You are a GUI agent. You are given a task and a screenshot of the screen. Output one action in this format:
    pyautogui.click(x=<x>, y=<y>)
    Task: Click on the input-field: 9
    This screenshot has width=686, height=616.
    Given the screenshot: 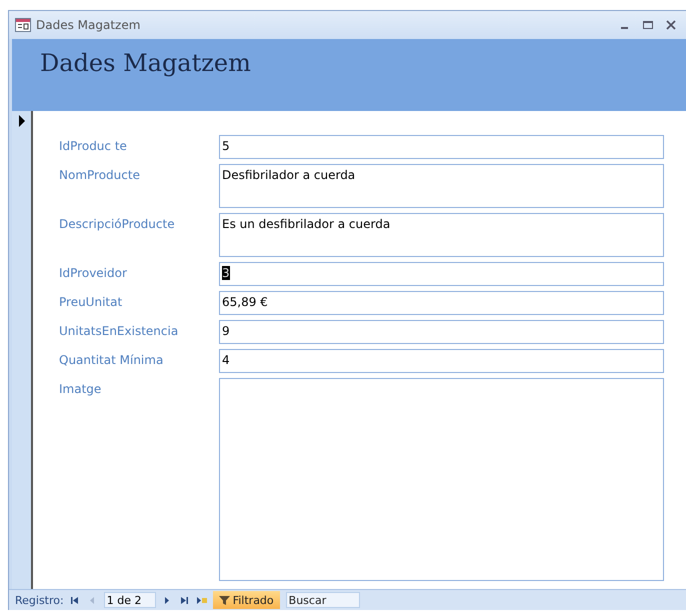 What is the action you would take?
    pyautogui.click(x=441, y=332)
    